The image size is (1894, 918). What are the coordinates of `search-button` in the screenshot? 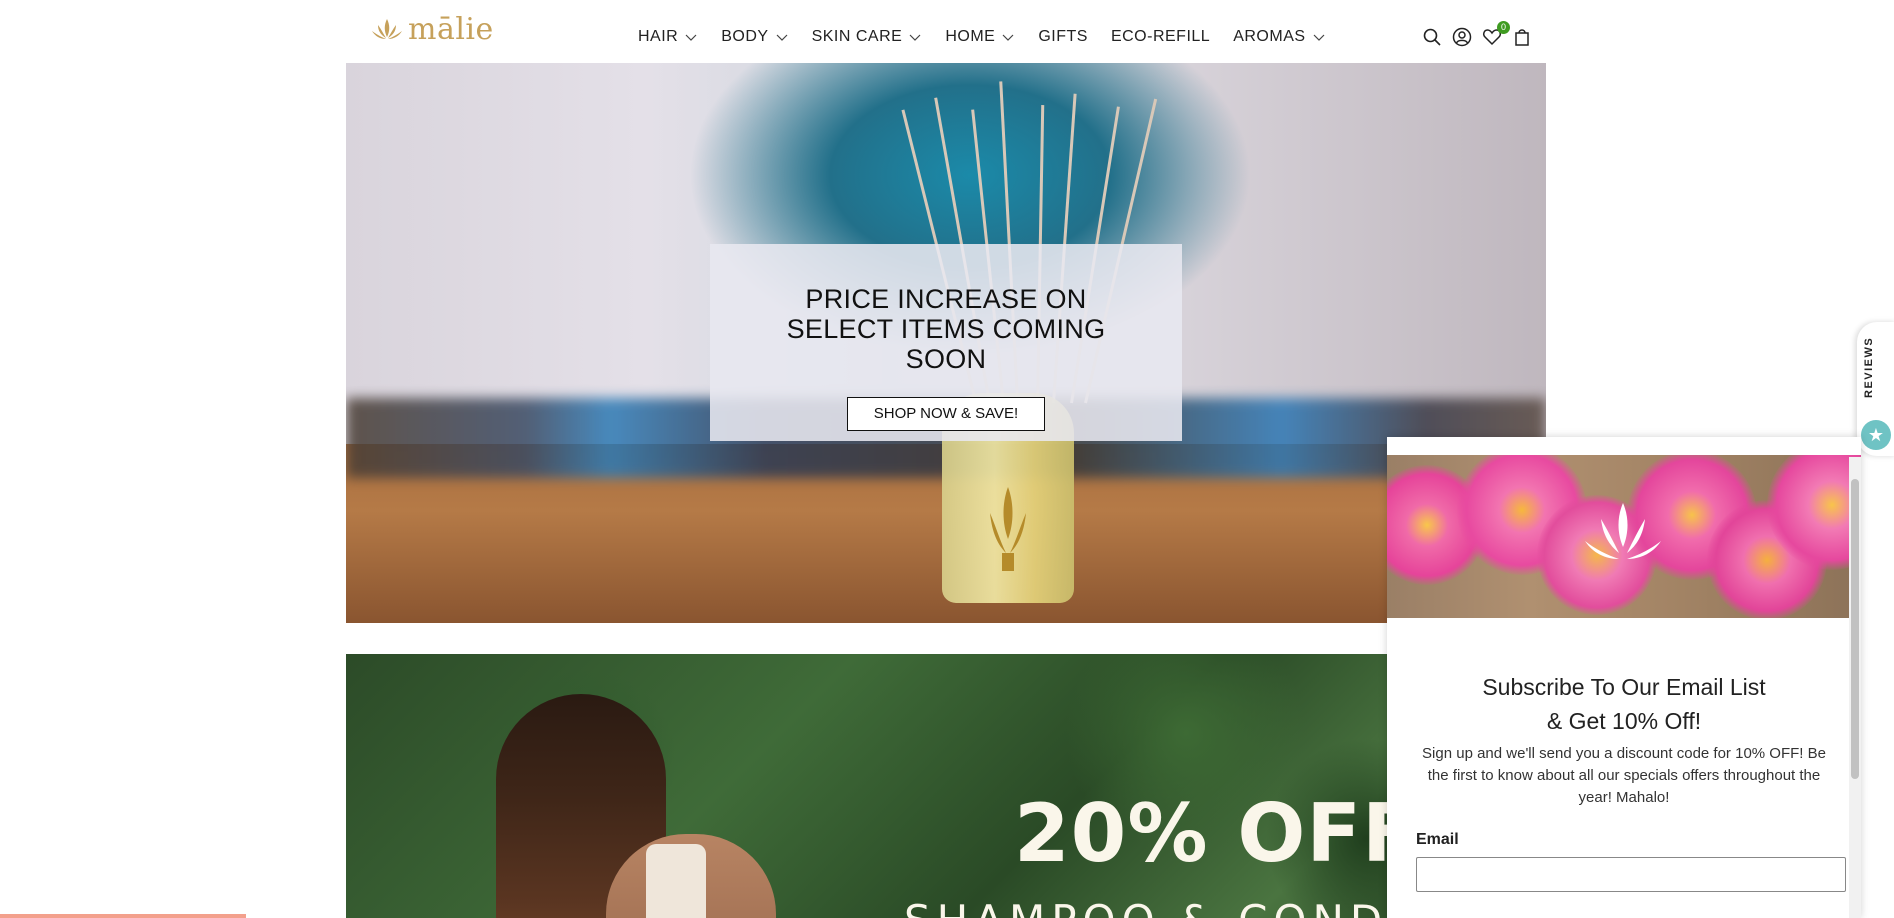 It's located at (1432, 37).